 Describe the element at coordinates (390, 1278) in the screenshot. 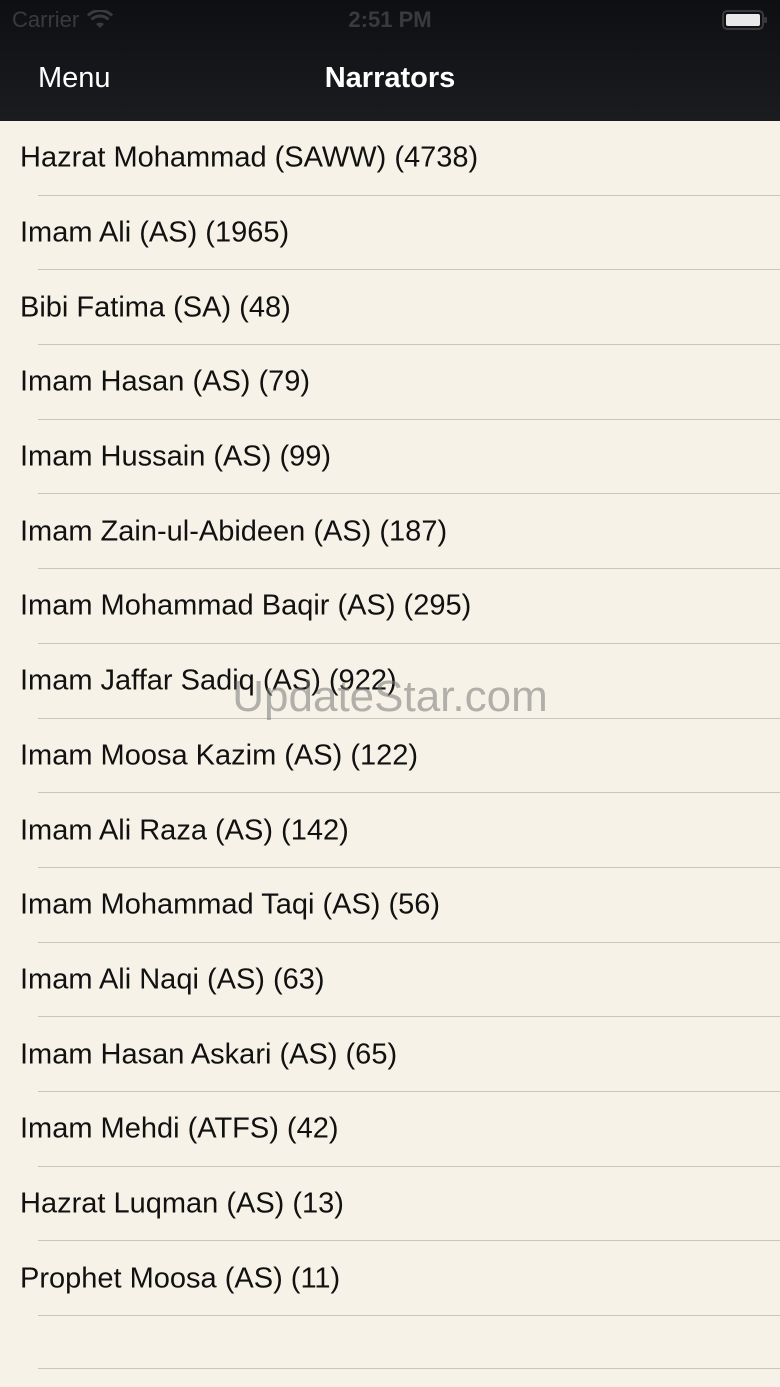

I see `list-item: Prophet Moosa (AS) (11)` at that location.